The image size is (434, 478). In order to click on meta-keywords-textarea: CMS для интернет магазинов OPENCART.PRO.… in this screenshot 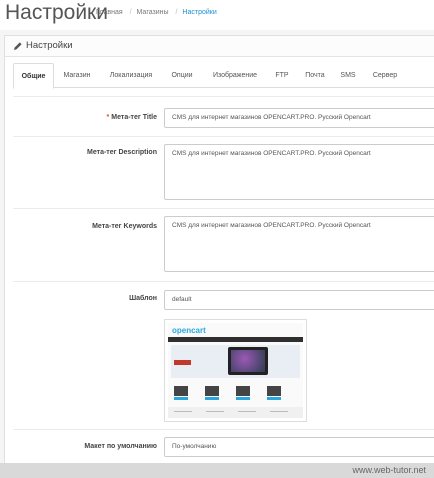, I will do `click(299, 244)`.